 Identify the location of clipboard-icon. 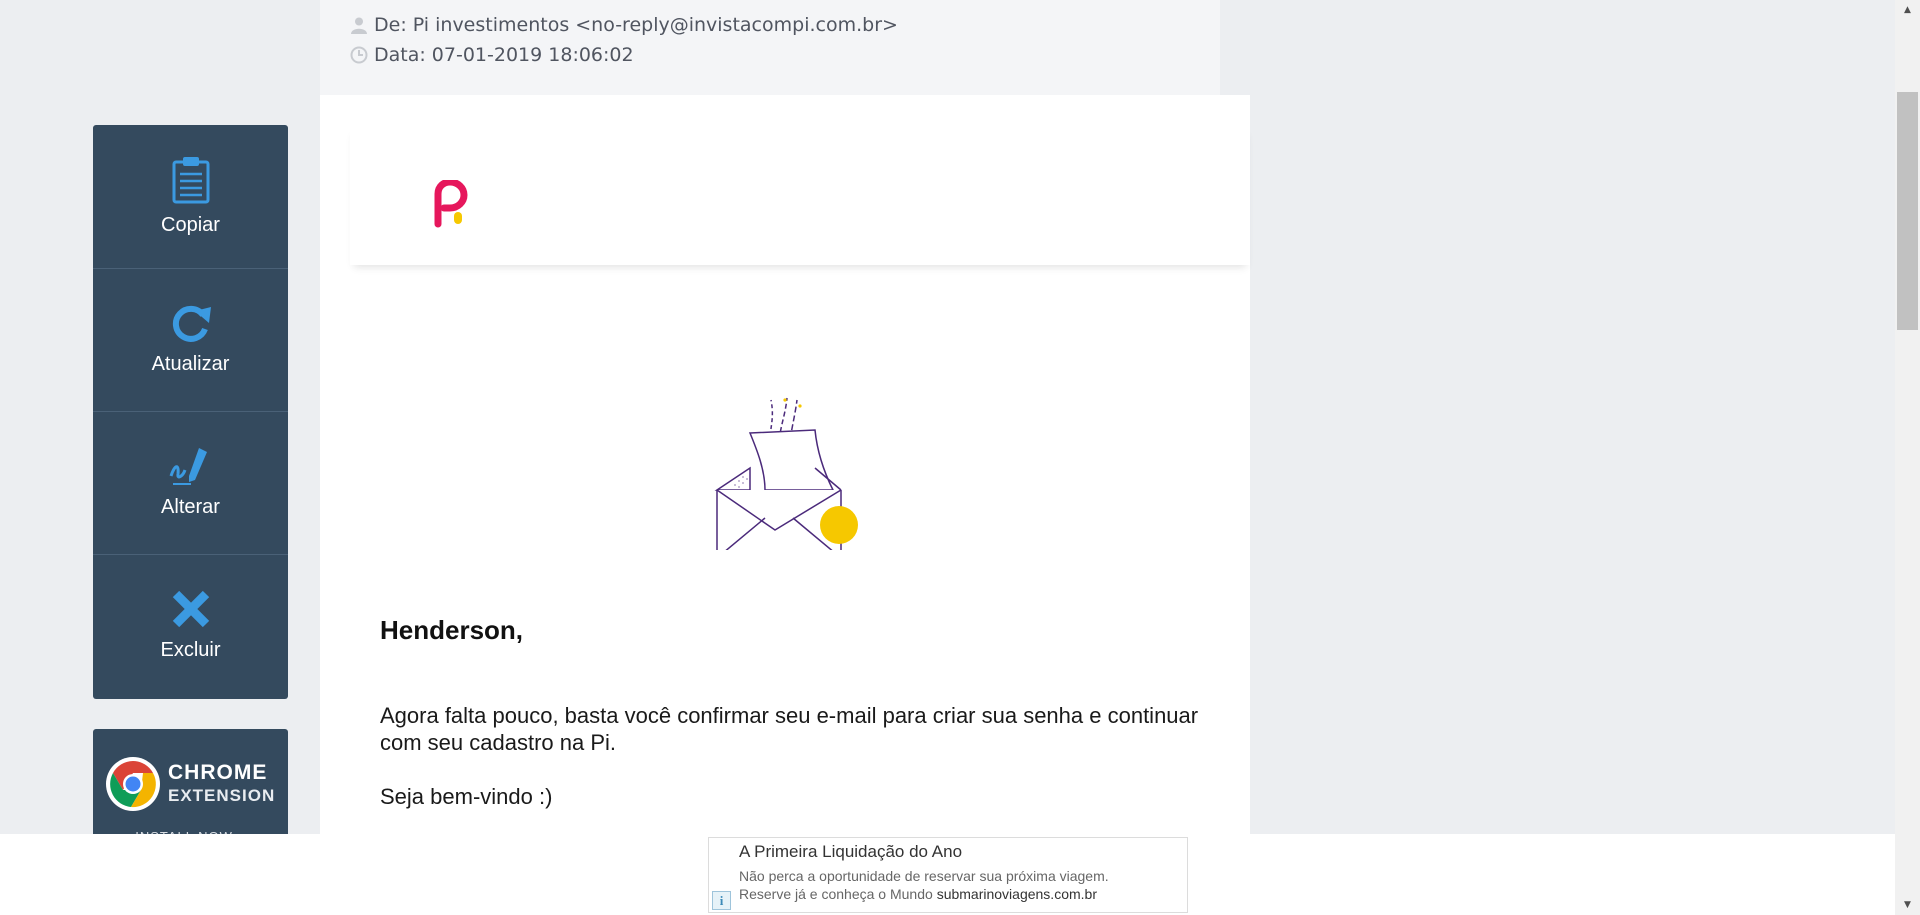
(190, 180).